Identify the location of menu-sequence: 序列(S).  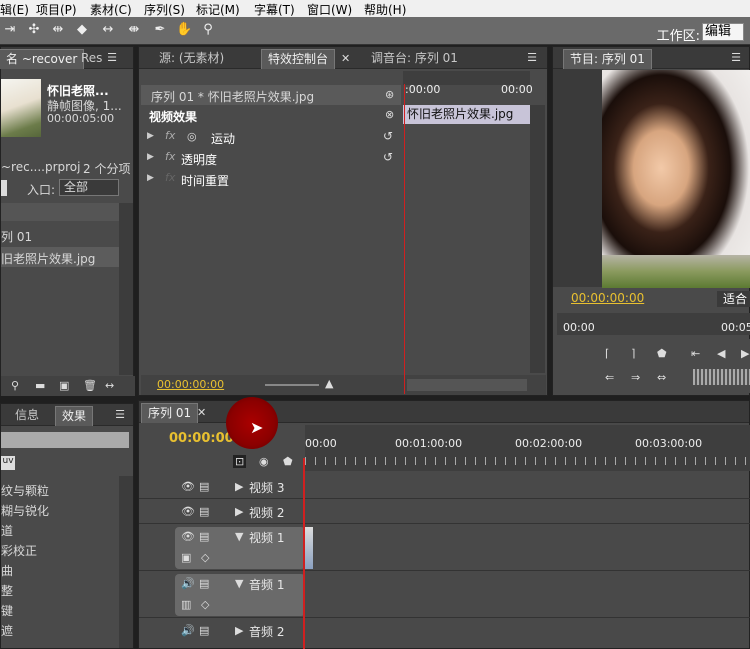
(164, 9).